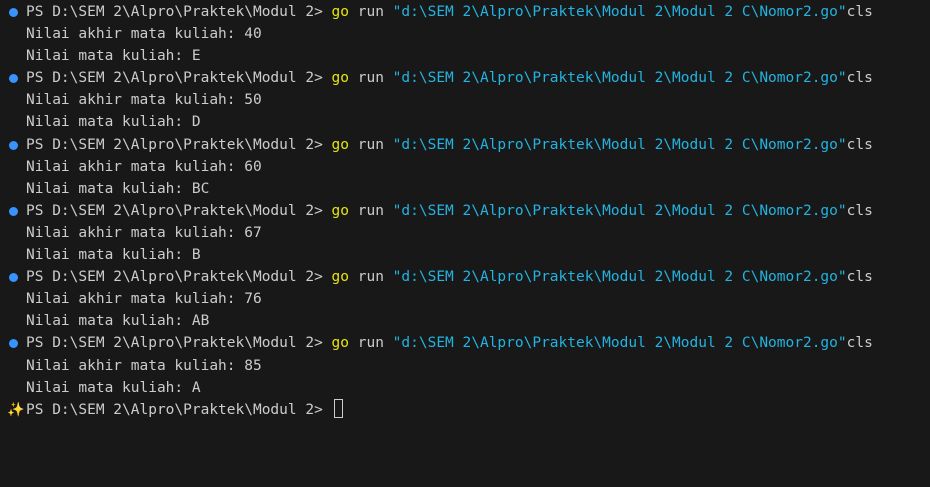  I want to click on output-score: Nilai akhir mata kuliah: 85, so click(144, 365).